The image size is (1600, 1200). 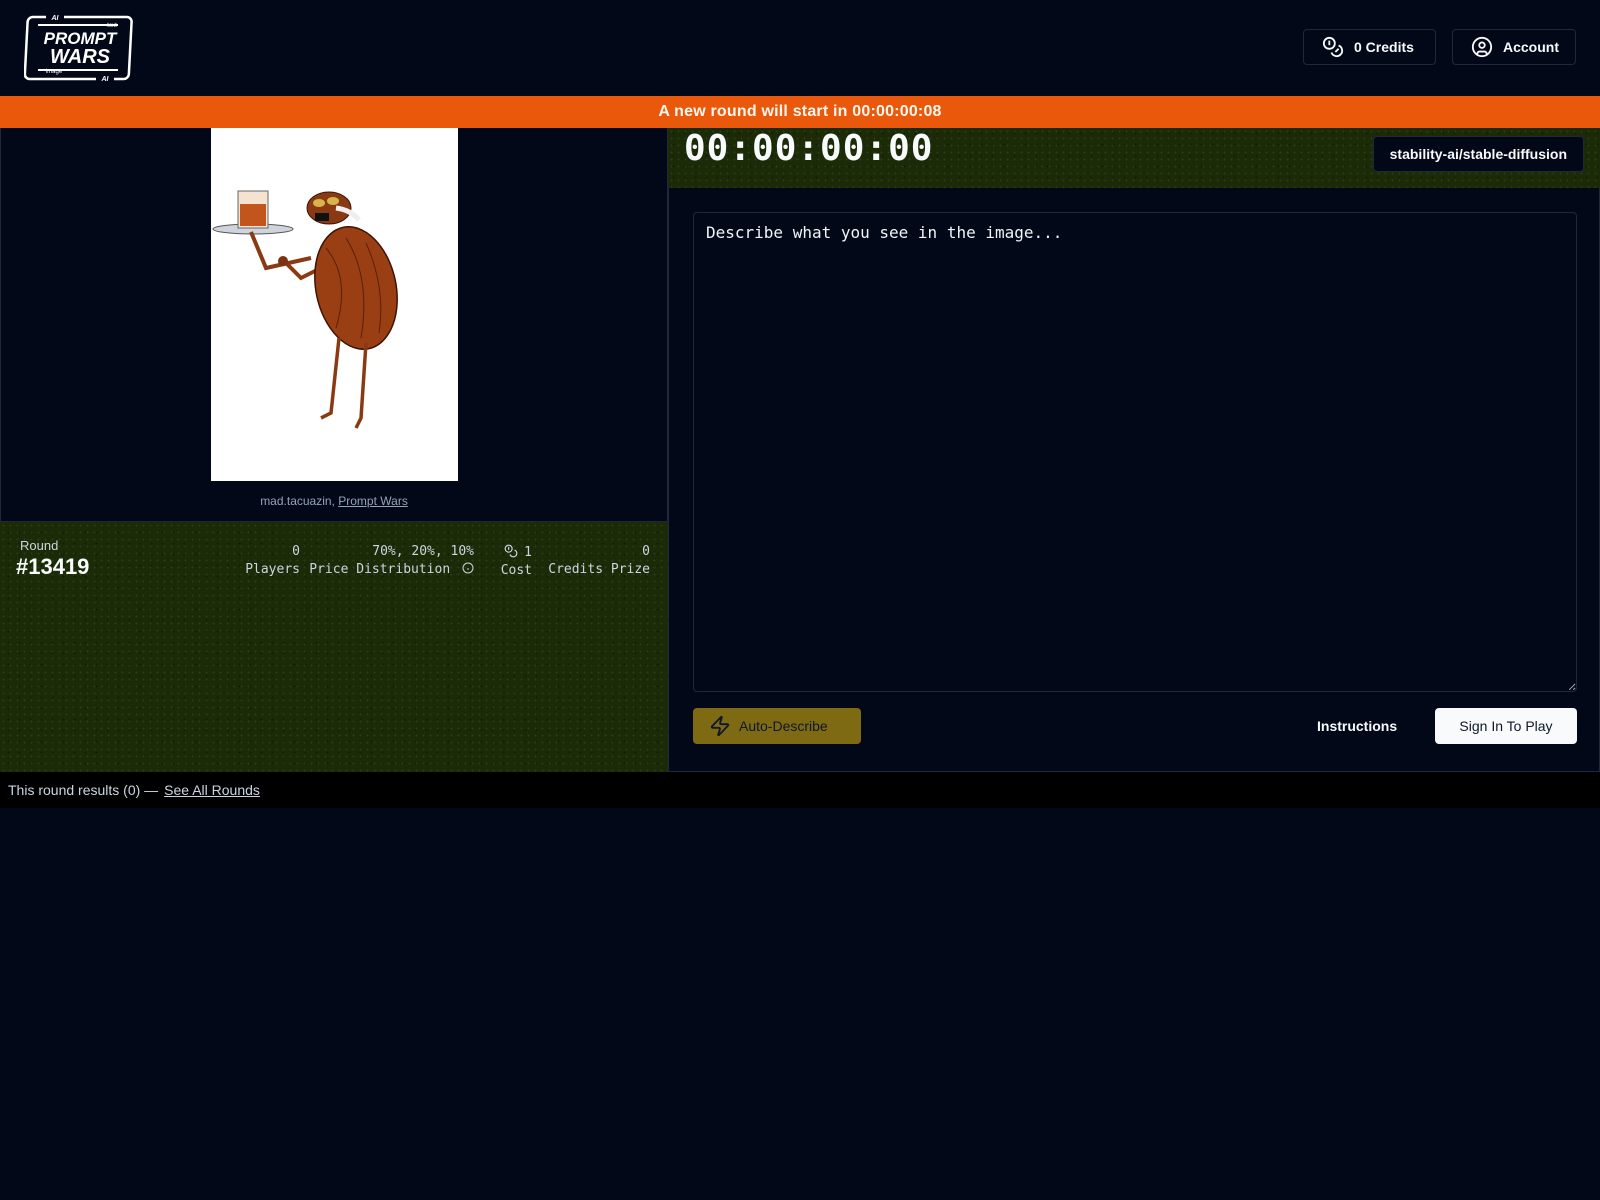 I want to click on cost-label: Cost, so click(x=516, y=570).